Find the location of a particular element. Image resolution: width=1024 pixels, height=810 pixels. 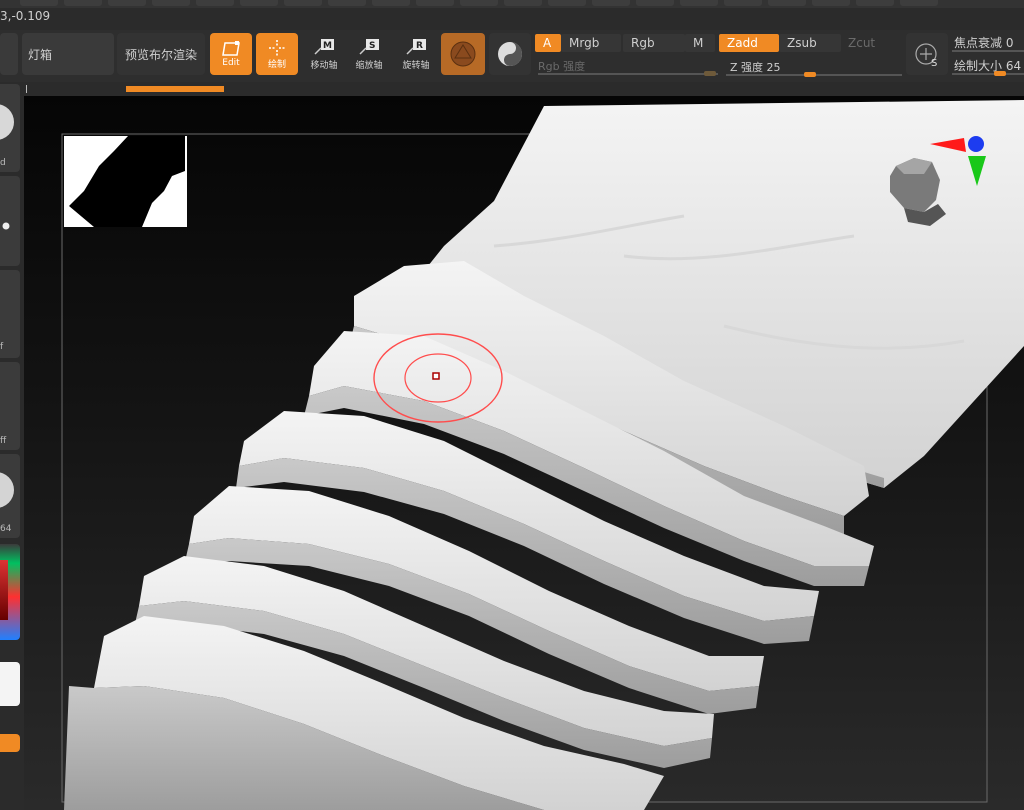

draw-crosshair-icon is located at coordinates (277, 47).